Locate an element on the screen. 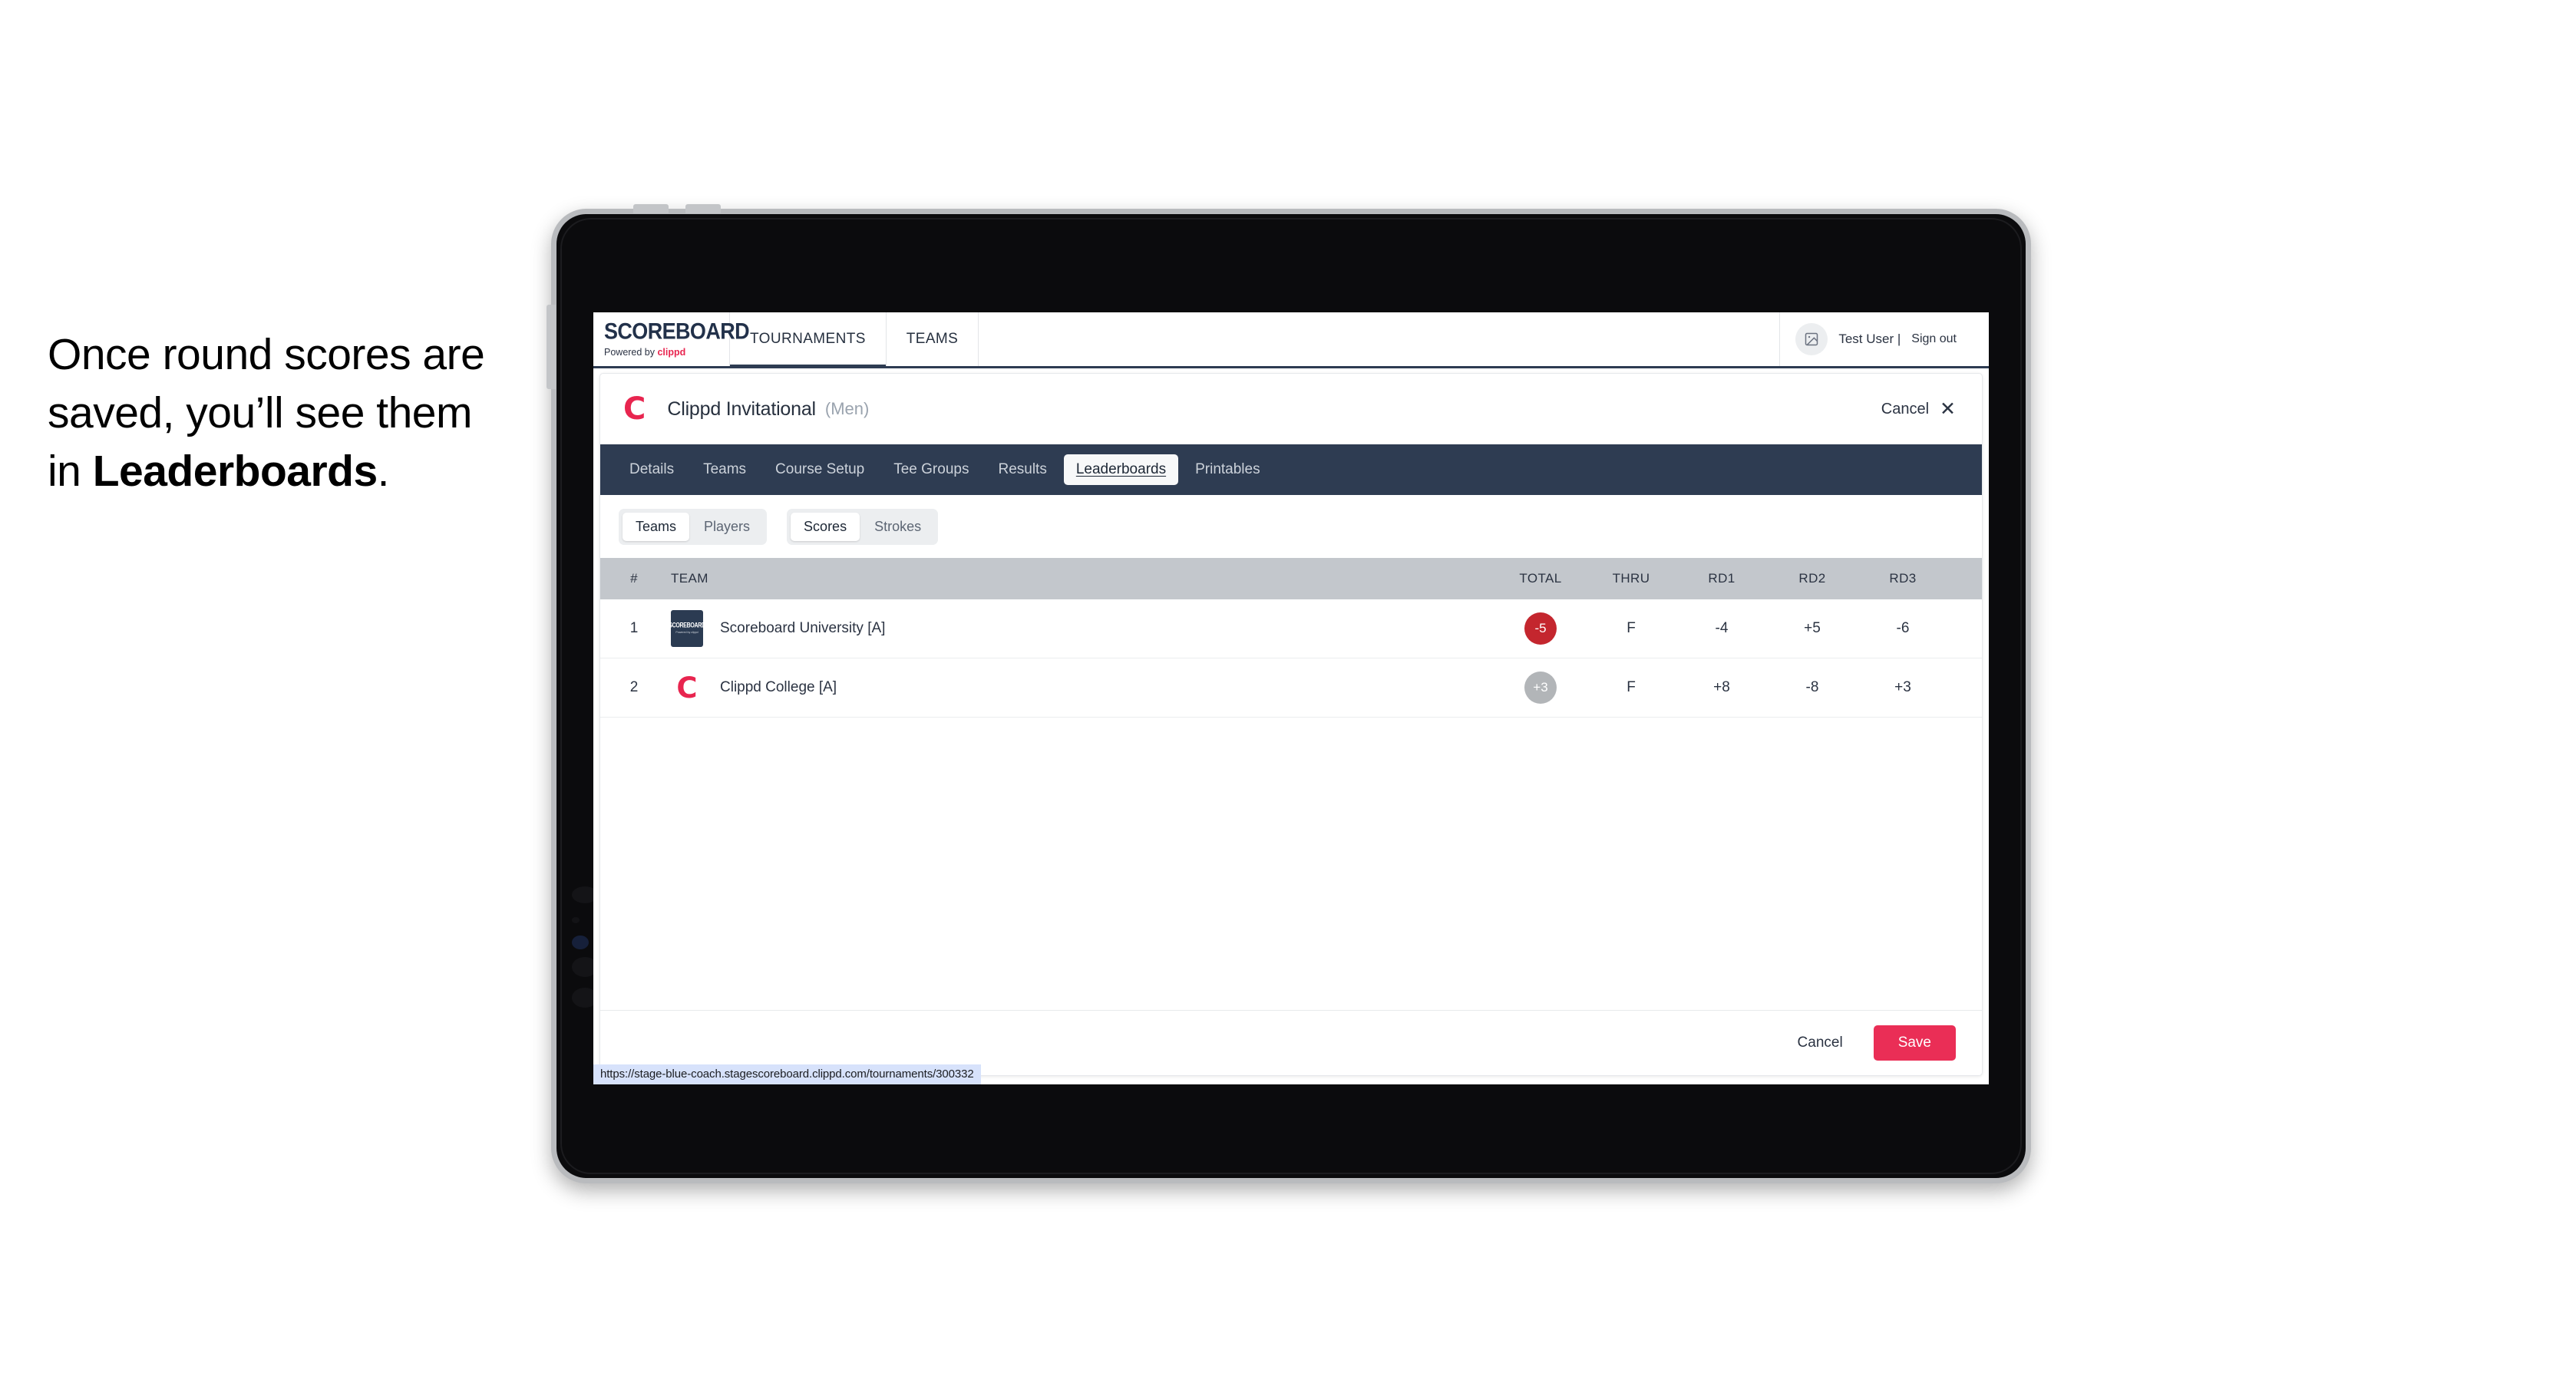  volume-down-button is located at coordinates (703, 208).